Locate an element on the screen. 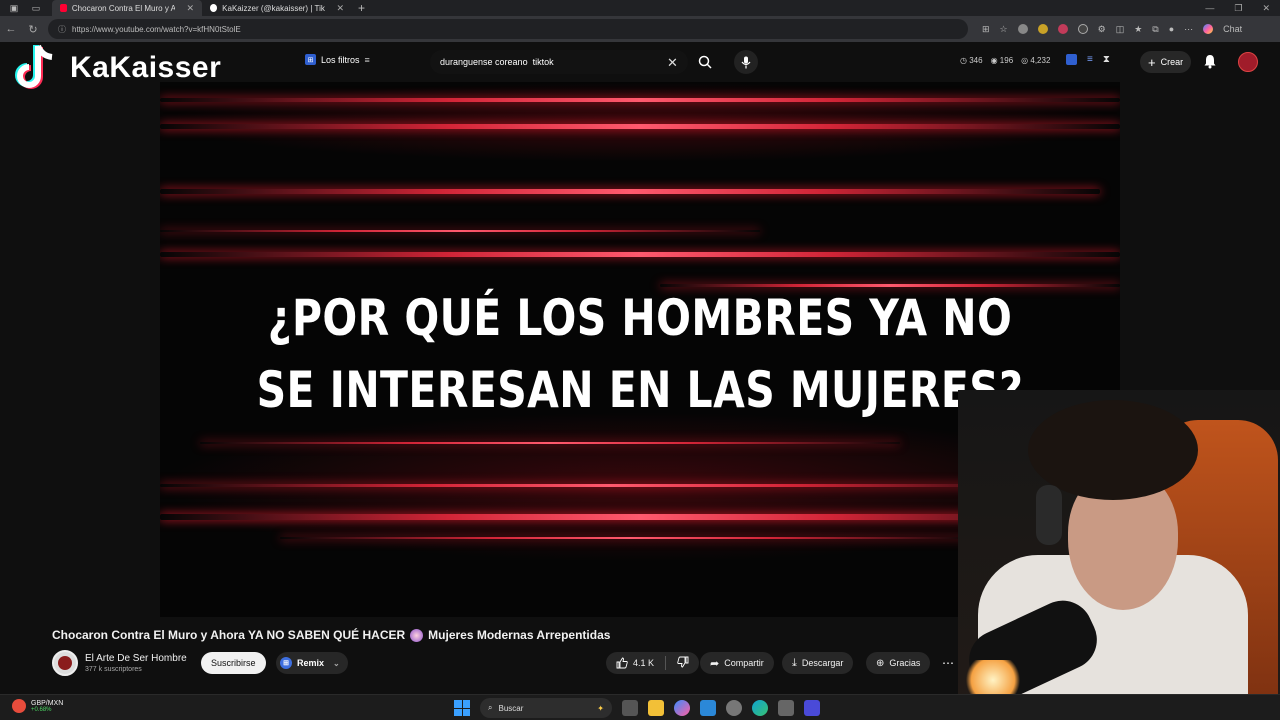 The image size is (1280, 720). task-view-icon is located at coordinates (630, 708).